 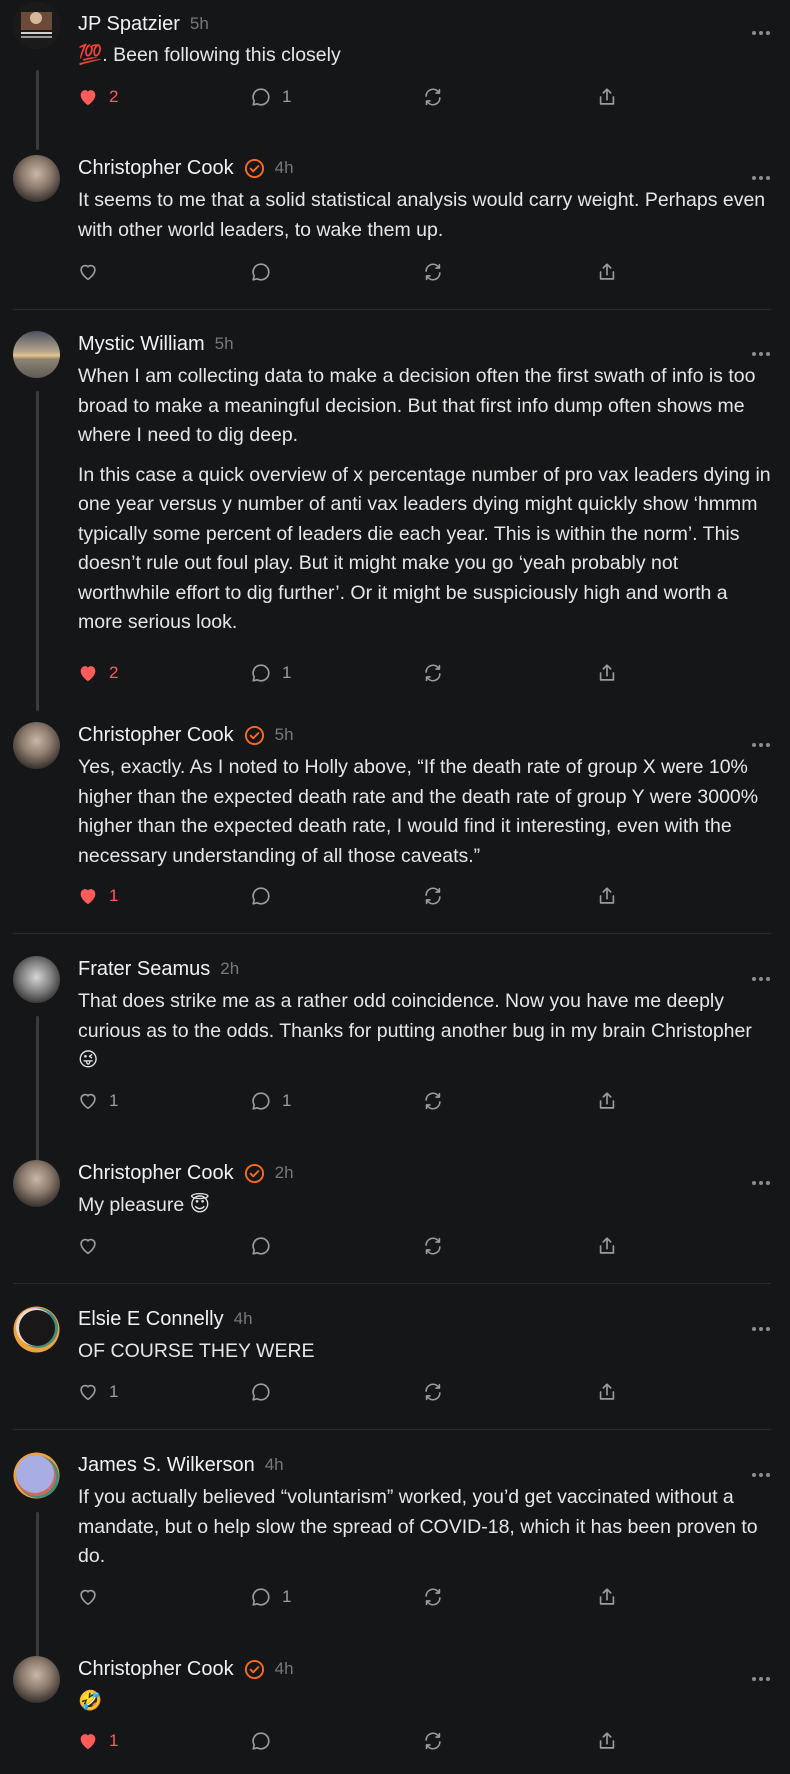 What do you see at coordinates (392, 933) in the screenshot?
I see `divider` at bounding box center [392, 933].